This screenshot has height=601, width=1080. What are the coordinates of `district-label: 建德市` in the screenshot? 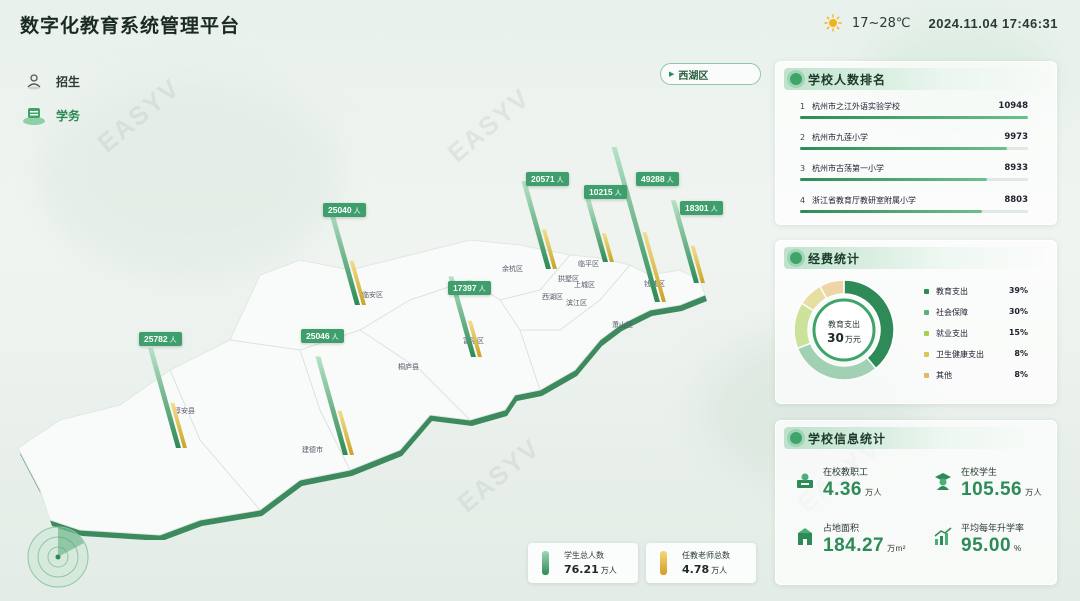 It's located at (312, 450).